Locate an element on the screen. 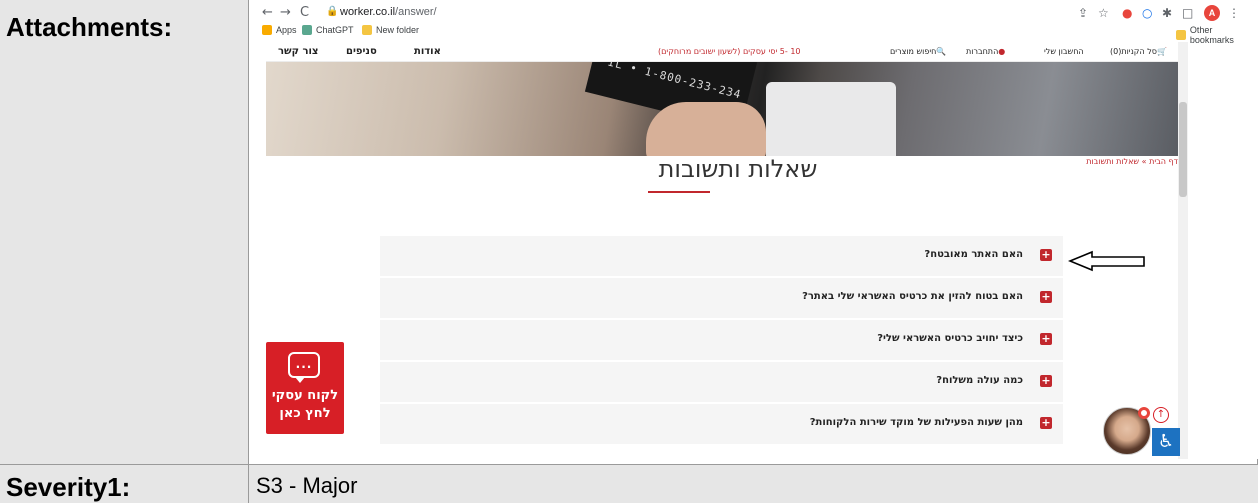  page-title: שאלות ותשובות is located at coordinates (738, 169).